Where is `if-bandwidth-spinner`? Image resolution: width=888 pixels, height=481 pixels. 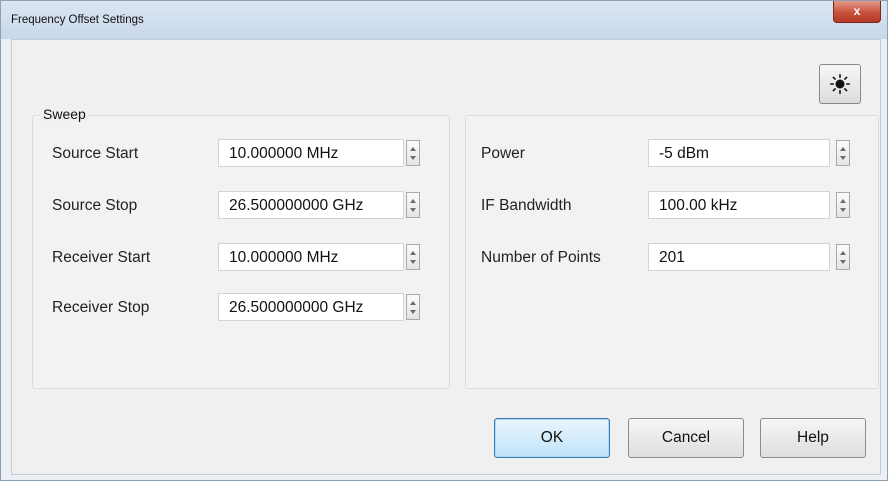 if-bandwidth-spinner is located at coordinates (843, 205).